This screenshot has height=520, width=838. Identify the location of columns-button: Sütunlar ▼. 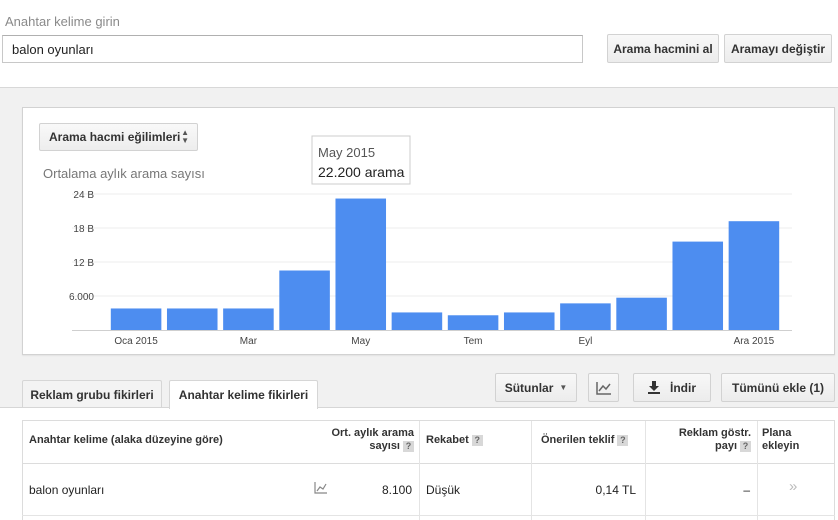
(536, 387).